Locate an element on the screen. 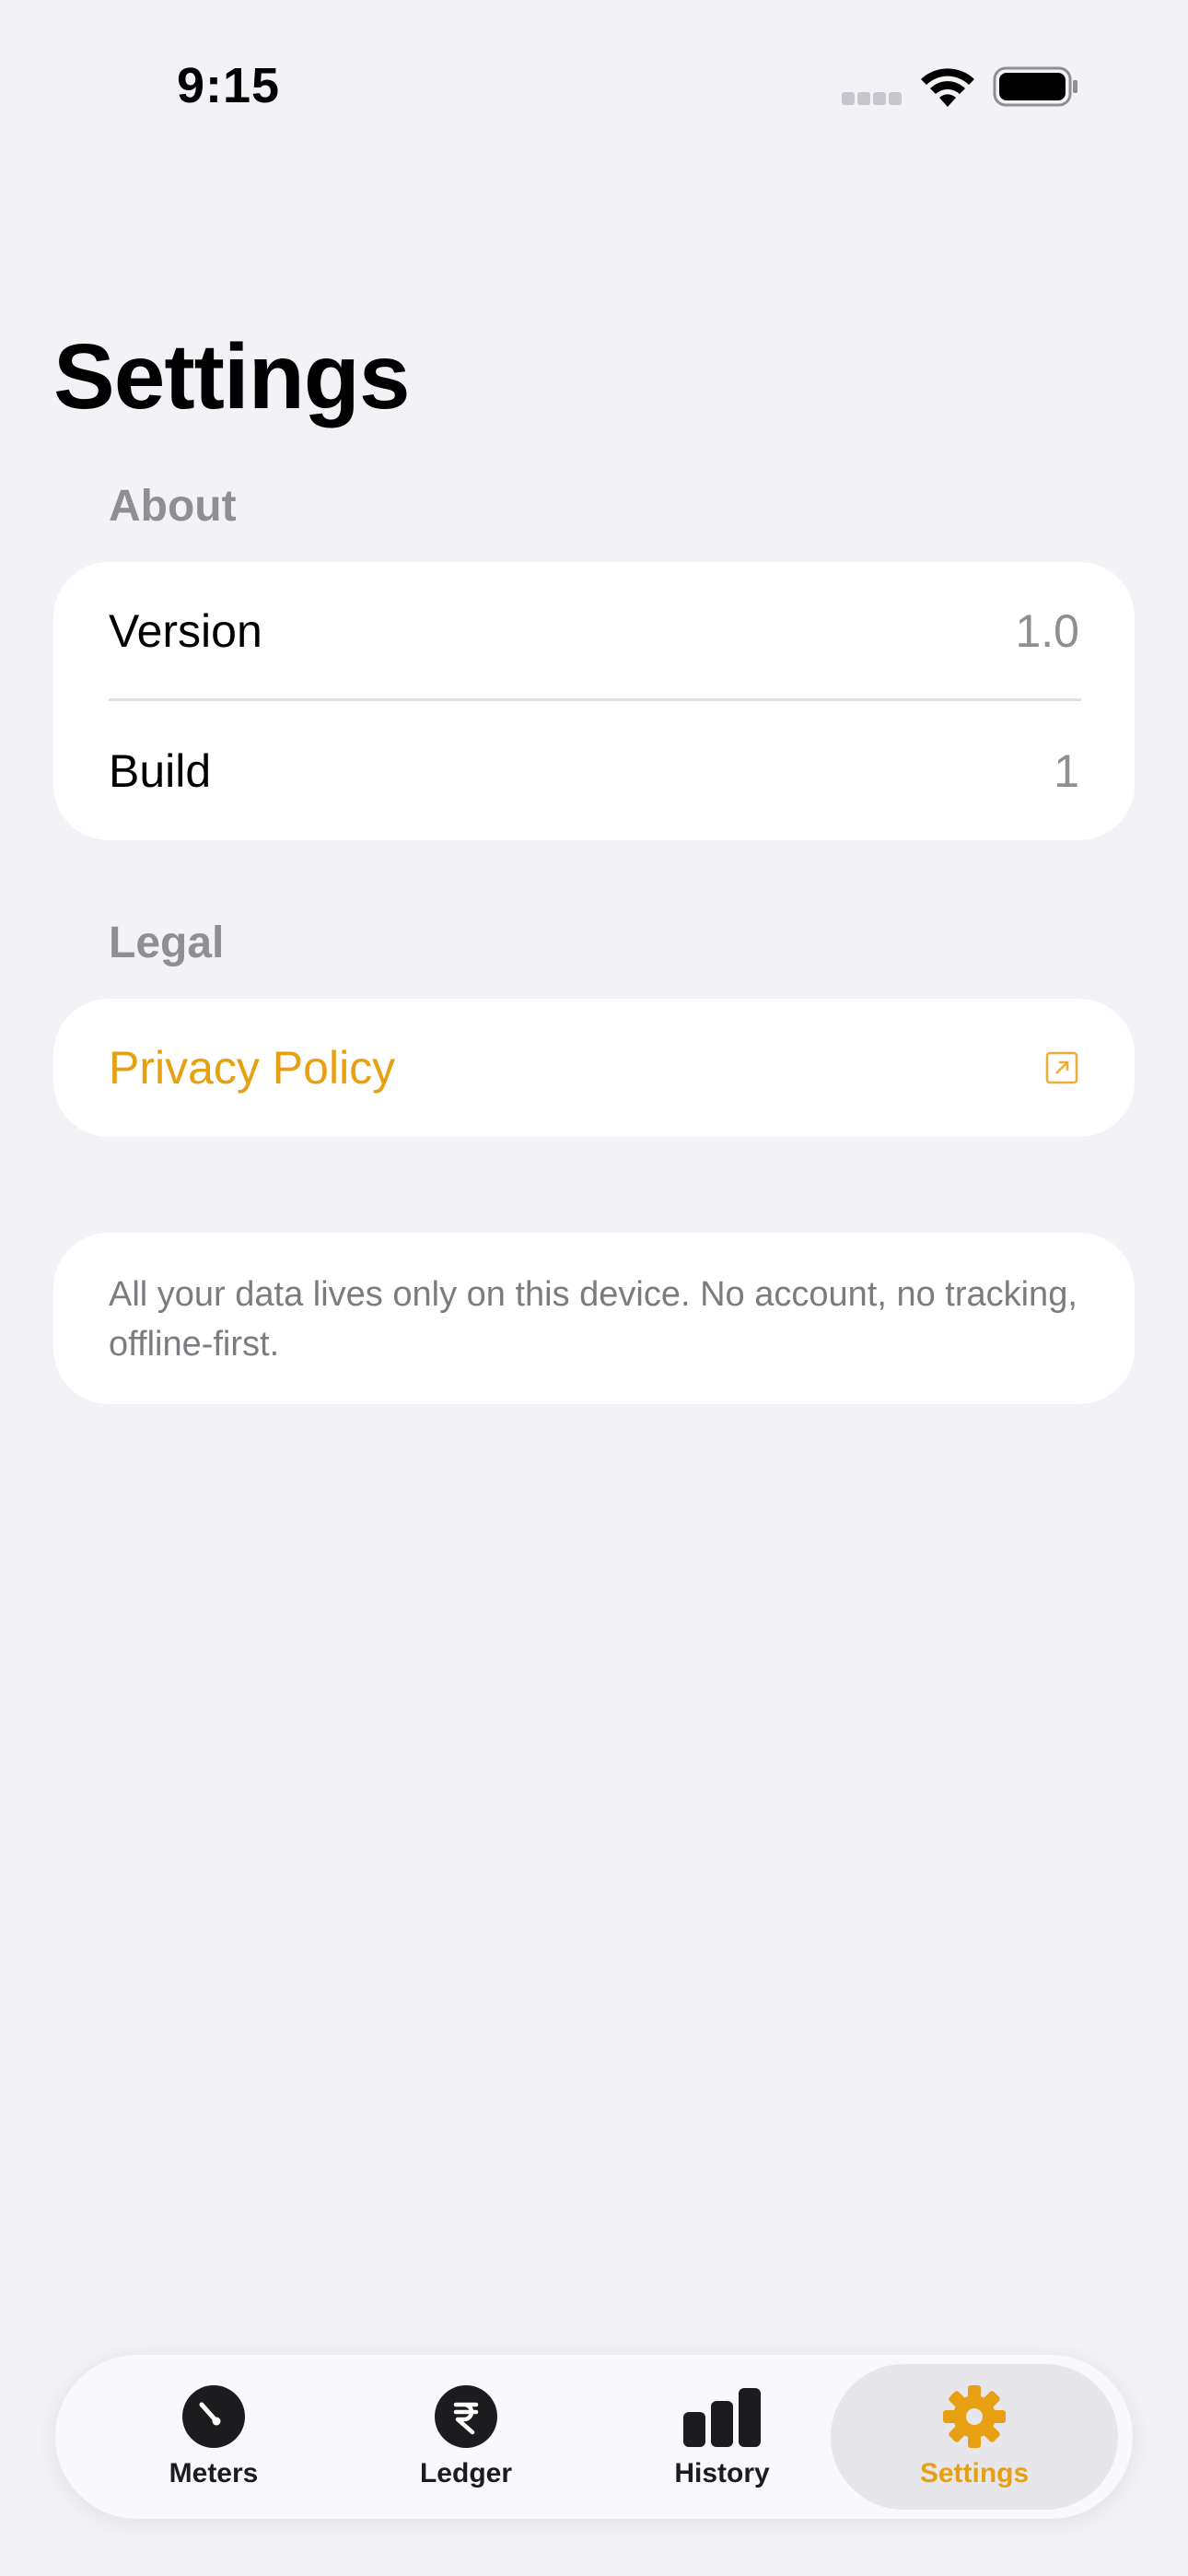 This screenshot has width=1188, height=2576. tab-meters: Meters is located at coordinates (213, 2437).